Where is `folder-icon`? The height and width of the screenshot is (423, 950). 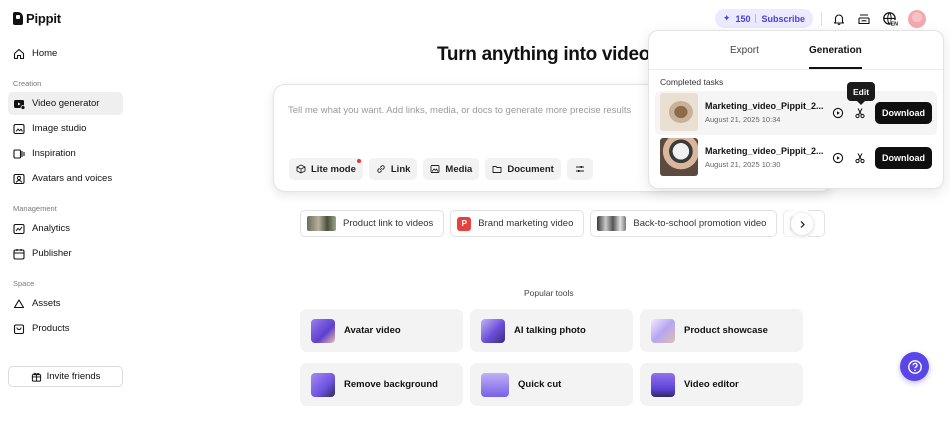
folder-icon is located at coordinates (497, 169).